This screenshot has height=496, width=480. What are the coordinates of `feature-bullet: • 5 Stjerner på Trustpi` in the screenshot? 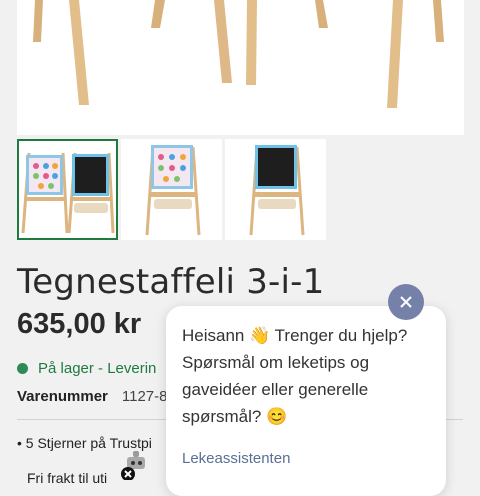 It's located at (84, 443).